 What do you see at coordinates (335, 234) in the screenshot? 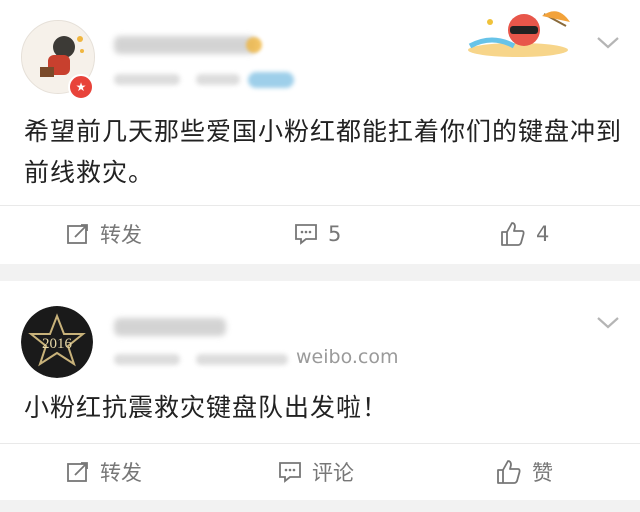
I see `comment-count: 5` at bounding box center [335, 234].